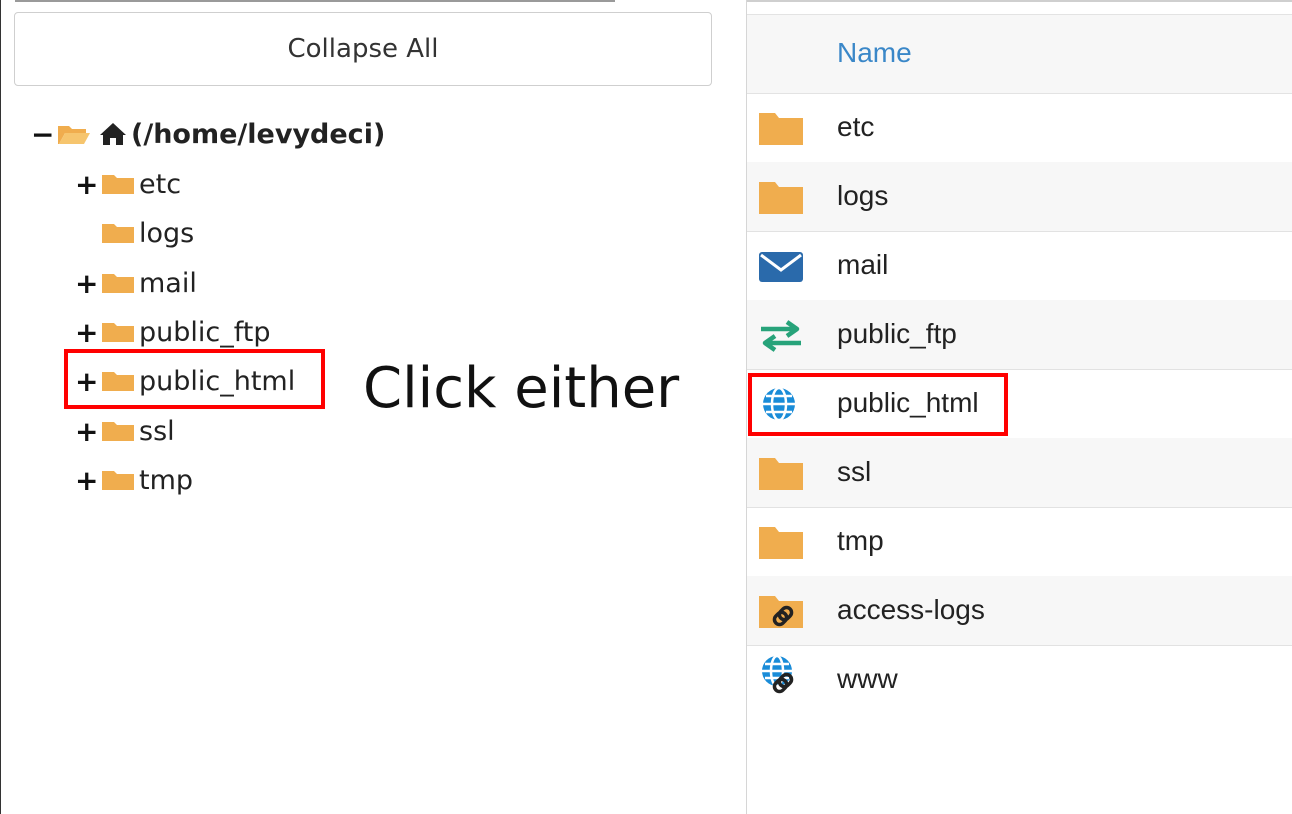  I want to click on highlight-box-tree, so click(194, 379).